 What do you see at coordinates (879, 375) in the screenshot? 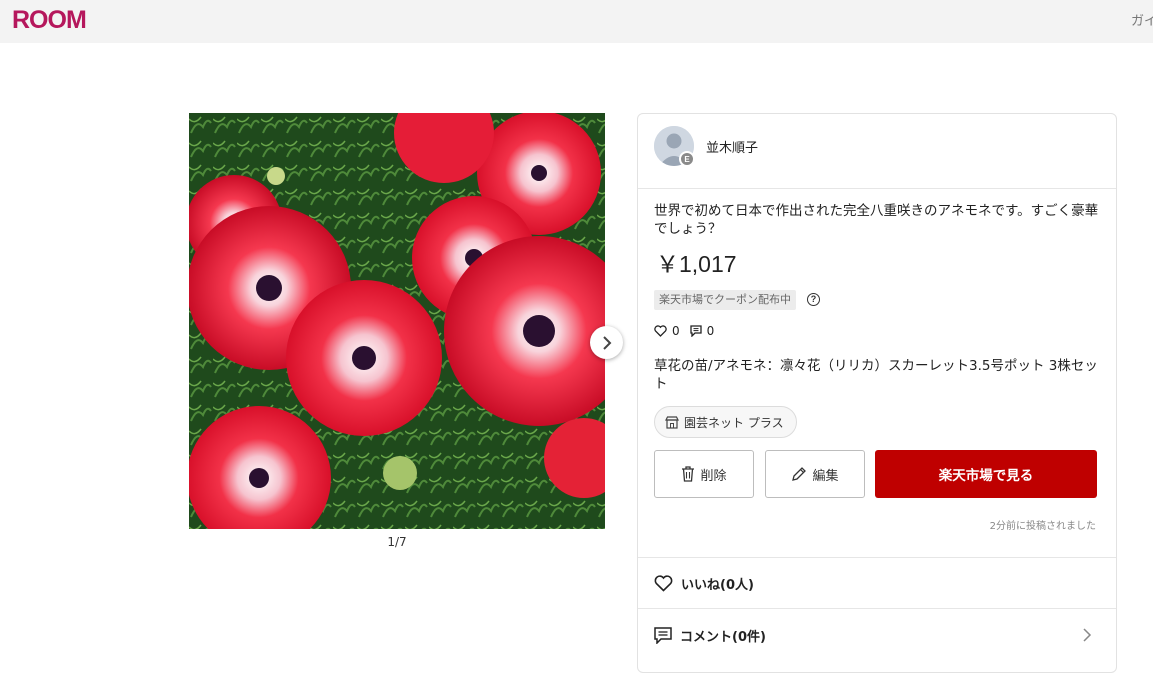
I see `product-name: 草花の苗/アネモネ：凛々花（リリカ）スカーレット3.5号ポット 3株セット` at bounding box center [879, 375].